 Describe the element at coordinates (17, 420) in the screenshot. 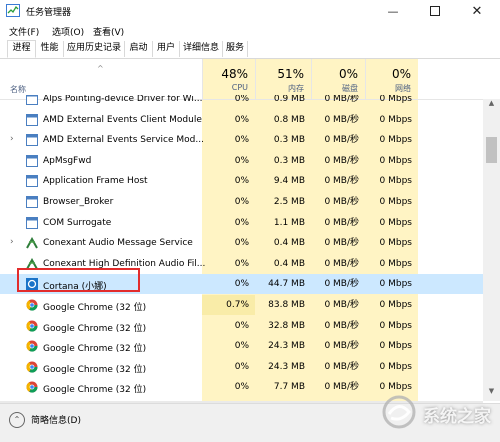

I see `collapse-up-icon: ⌃` at that location.